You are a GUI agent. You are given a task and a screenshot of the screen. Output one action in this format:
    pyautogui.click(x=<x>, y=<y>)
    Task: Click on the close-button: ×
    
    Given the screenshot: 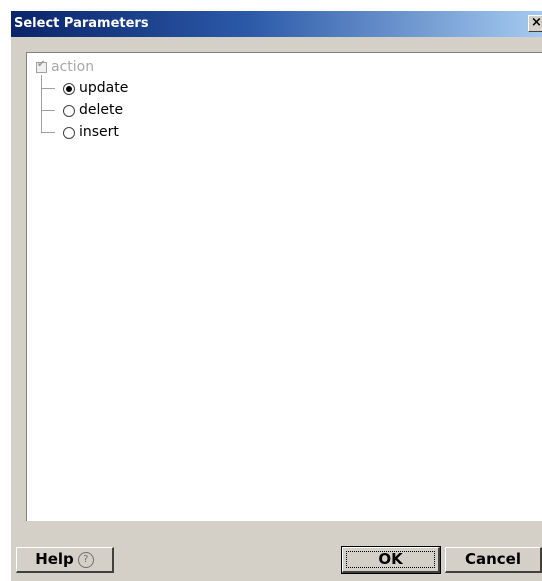 What is the action you would take?
    pyautogui.click(x=535, y=23)
    